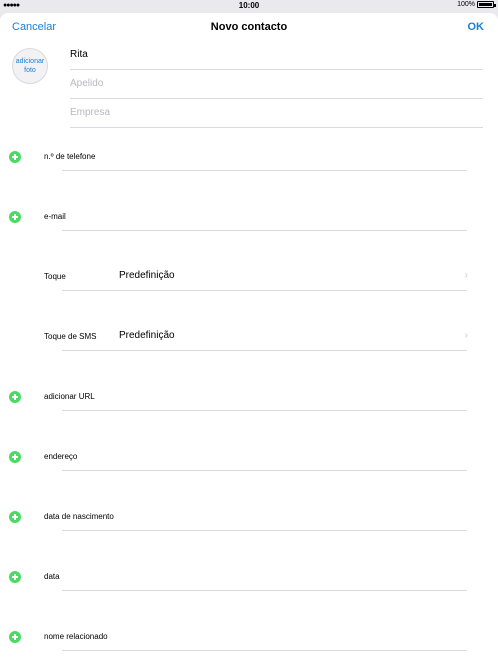 The height and width of the screenshot is (664, 498). Describe the element at coordinates (55, 216) in the screenshot. I see `add-email-label: e-mail` at that location.